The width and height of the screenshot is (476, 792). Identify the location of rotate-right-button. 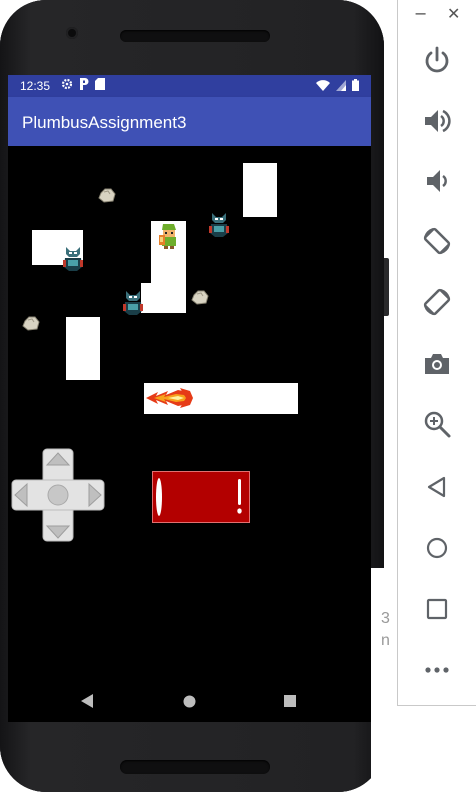
(437, 302).